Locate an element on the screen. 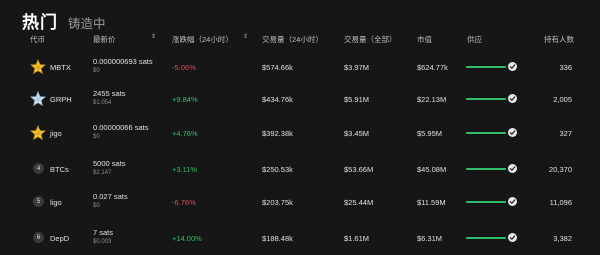  sort-change-icon: ⇕ is located at coordinates (245, 37).